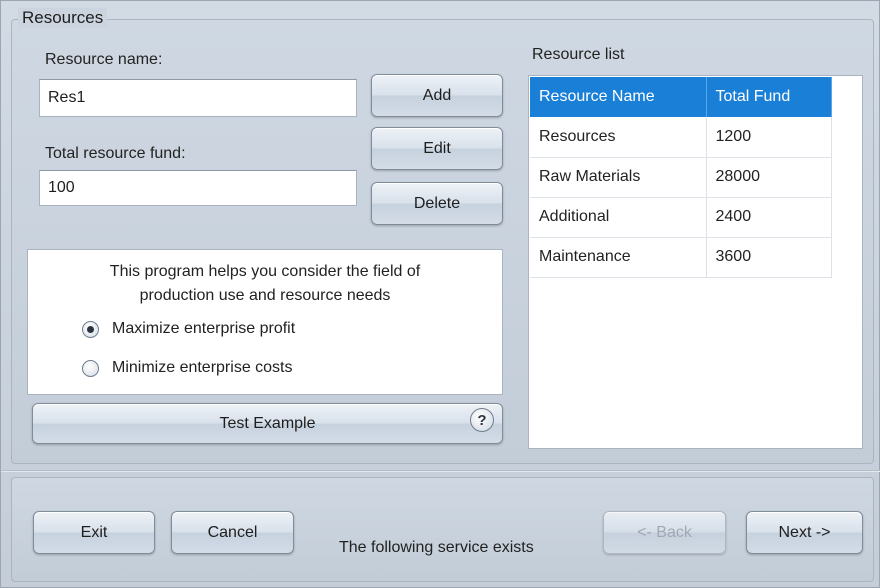 This screenshot has height=588, width=880. I want to click on cell-total-fund: 1200, so click(769, 137).